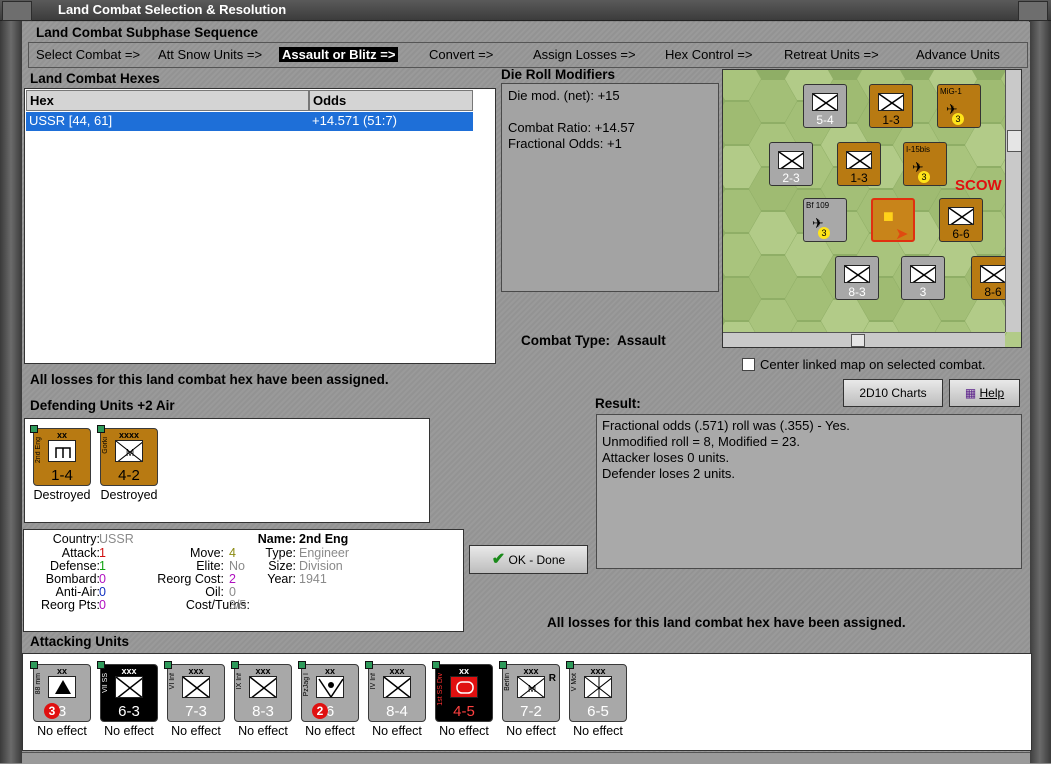 The height and width of the screenshot is (764, 1051). I want to click on unit-strength: 6-3, so click(129, 711).